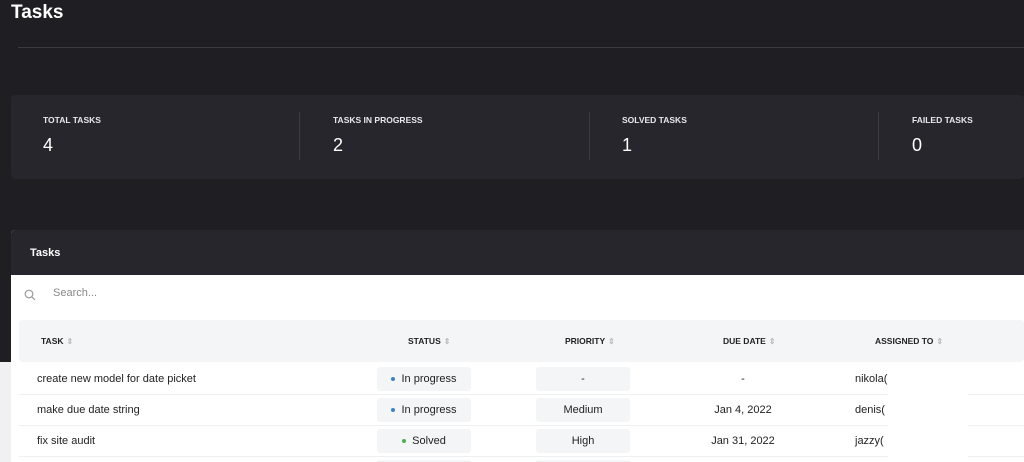 This screenshot has height=462, width=1024. I want to click on assigned-to: nikola(, so click(871, 379).